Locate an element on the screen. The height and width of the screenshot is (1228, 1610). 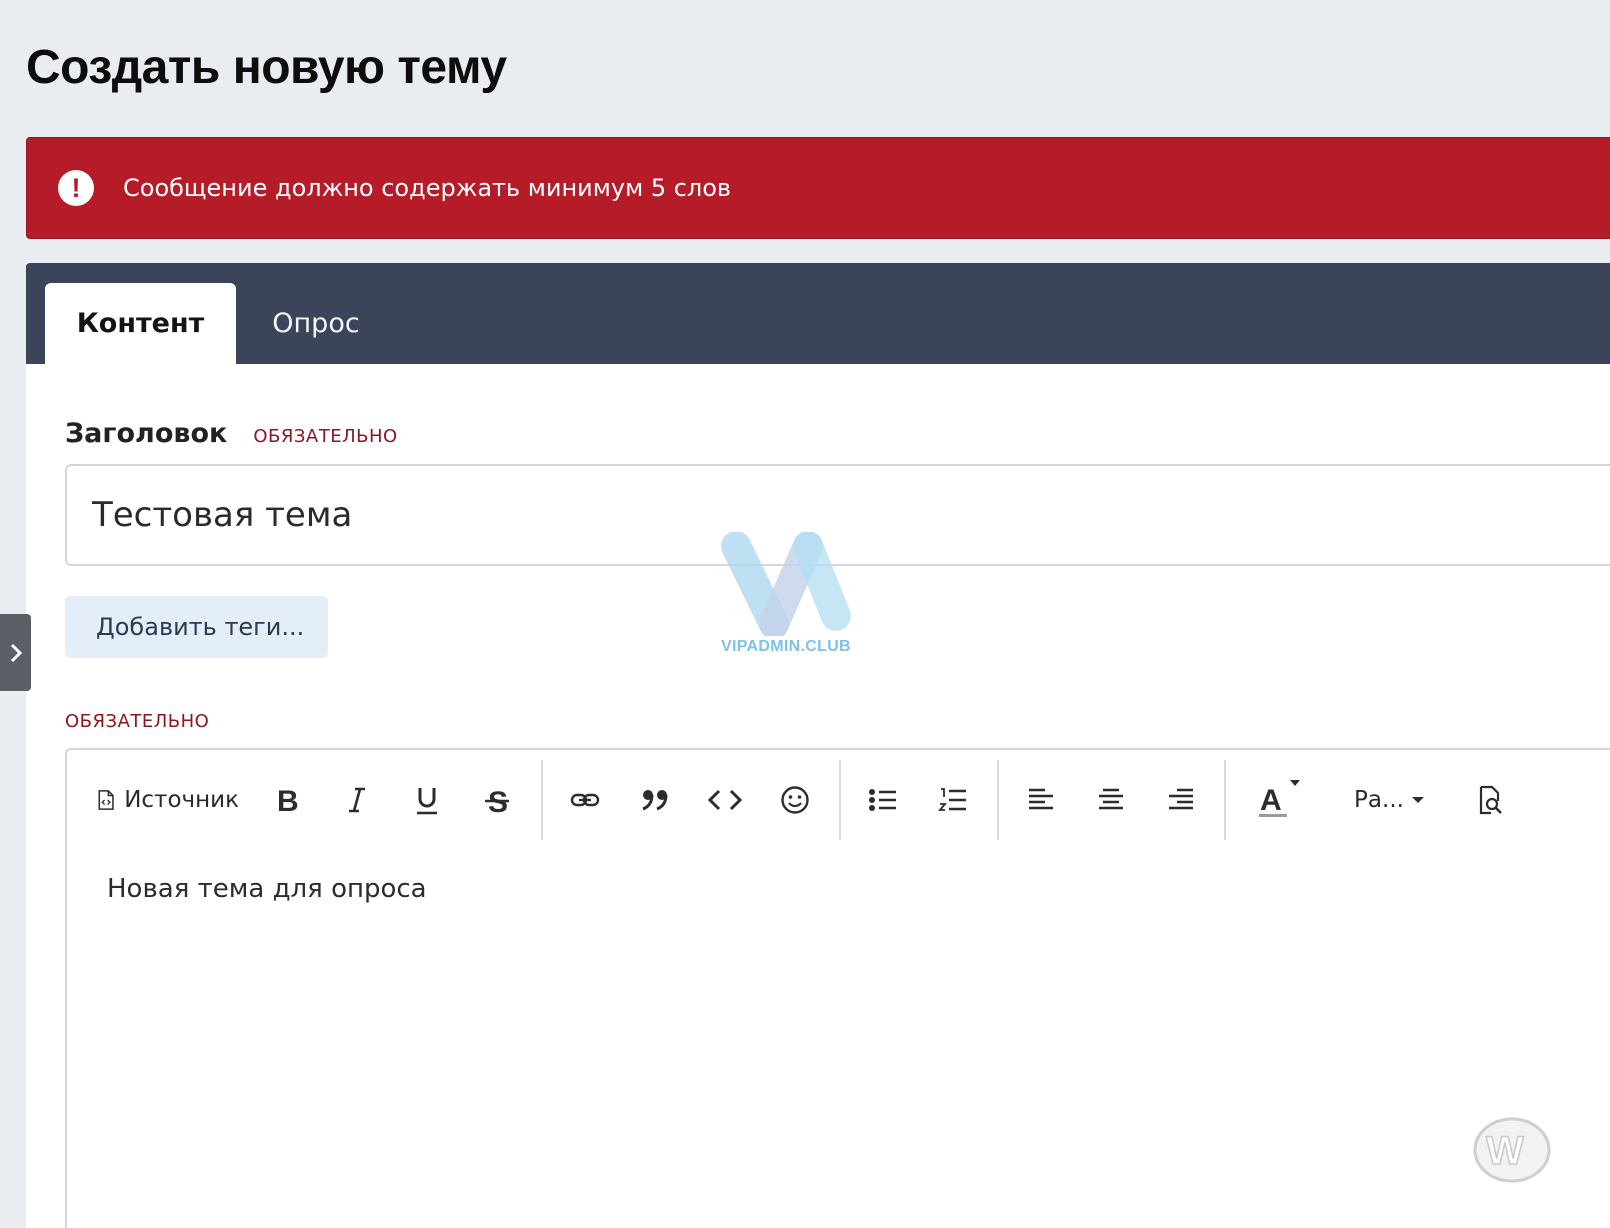
align-right-icon is located at coordinates (1181, 799).